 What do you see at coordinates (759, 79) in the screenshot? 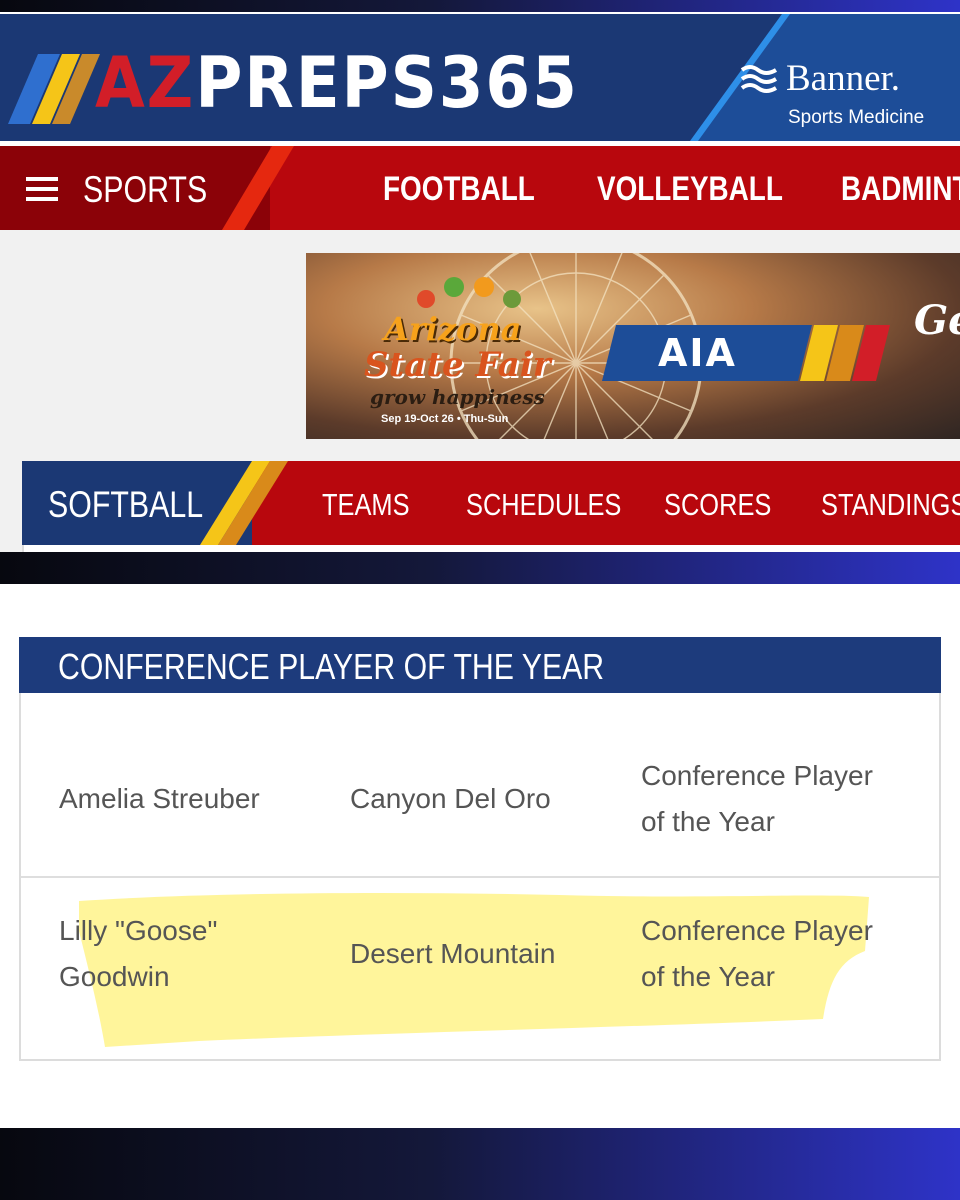
I see `banner-wave-icon` at bounding box center [759, 79].